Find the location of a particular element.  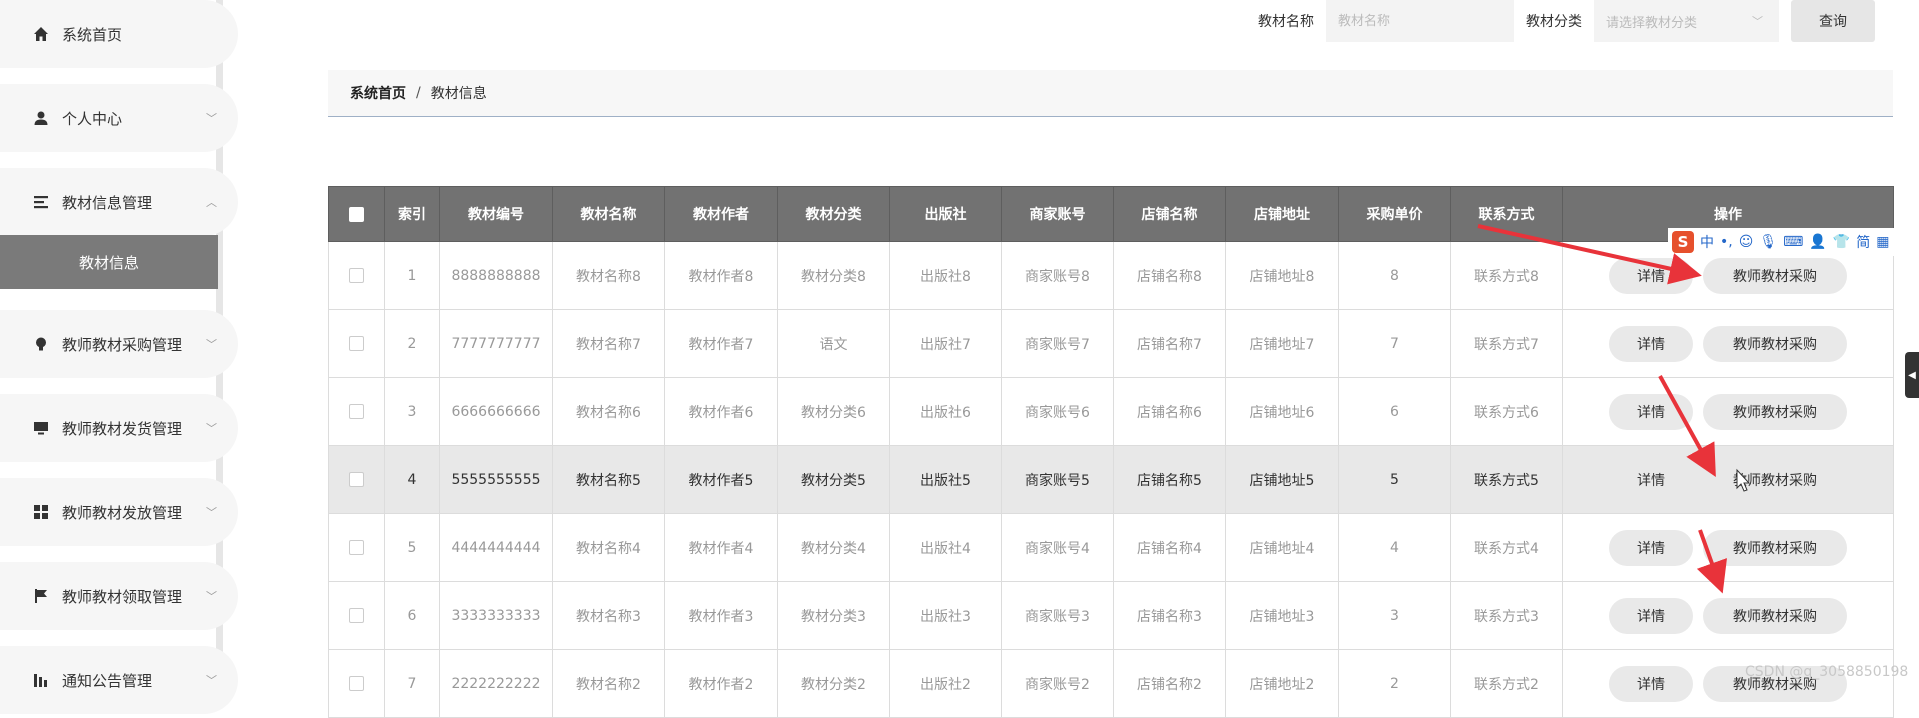

table-cell: 7777777777 is located at coordinates (496, 343).